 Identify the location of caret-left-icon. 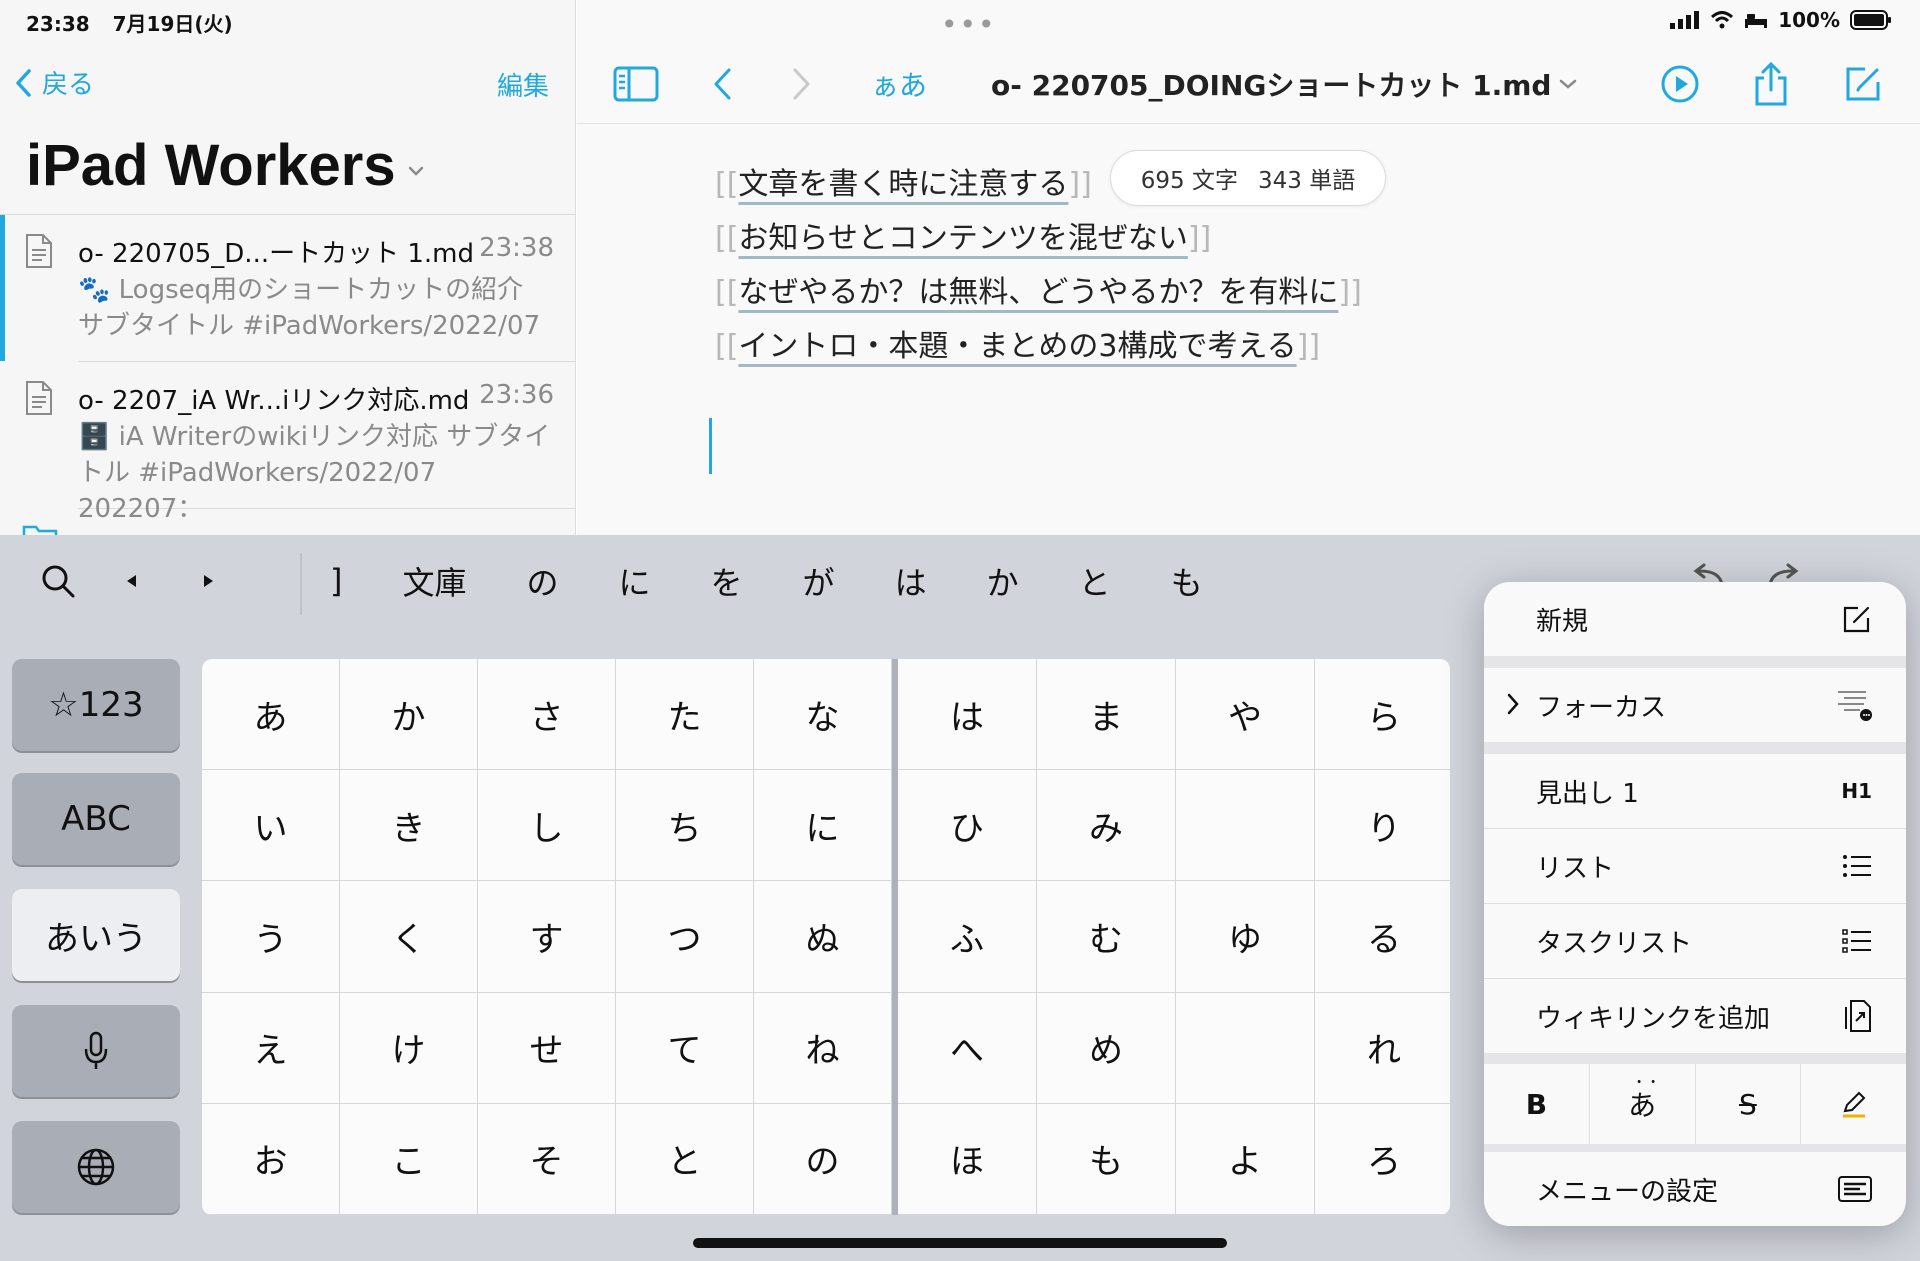
(132, 581).